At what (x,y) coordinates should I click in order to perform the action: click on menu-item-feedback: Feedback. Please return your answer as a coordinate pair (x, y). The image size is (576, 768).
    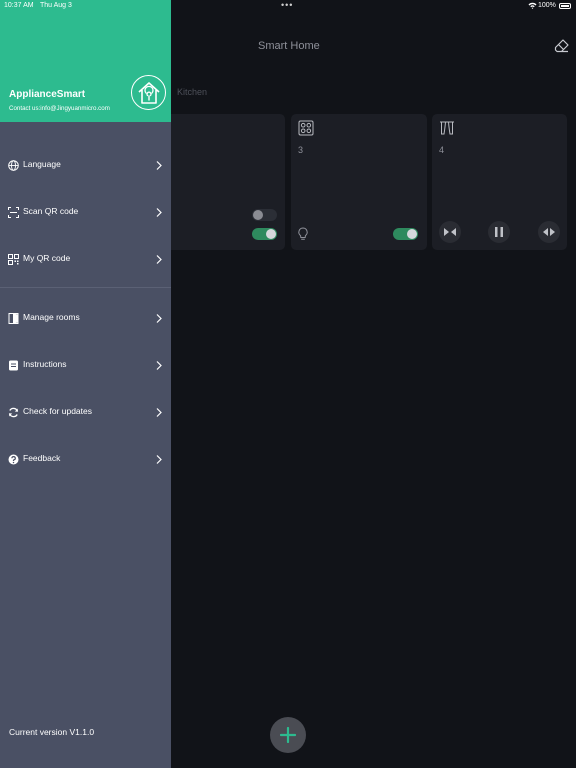
    Looking at the image, I should click on (85, 458).